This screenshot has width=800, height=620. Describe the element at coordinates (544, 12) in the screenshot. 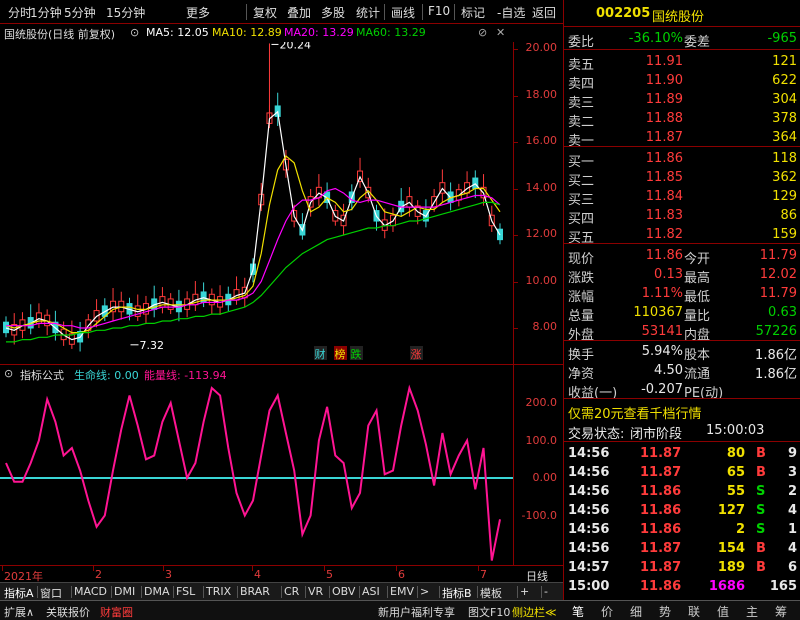

I see `toolbar-item-13: 返回` at that location.